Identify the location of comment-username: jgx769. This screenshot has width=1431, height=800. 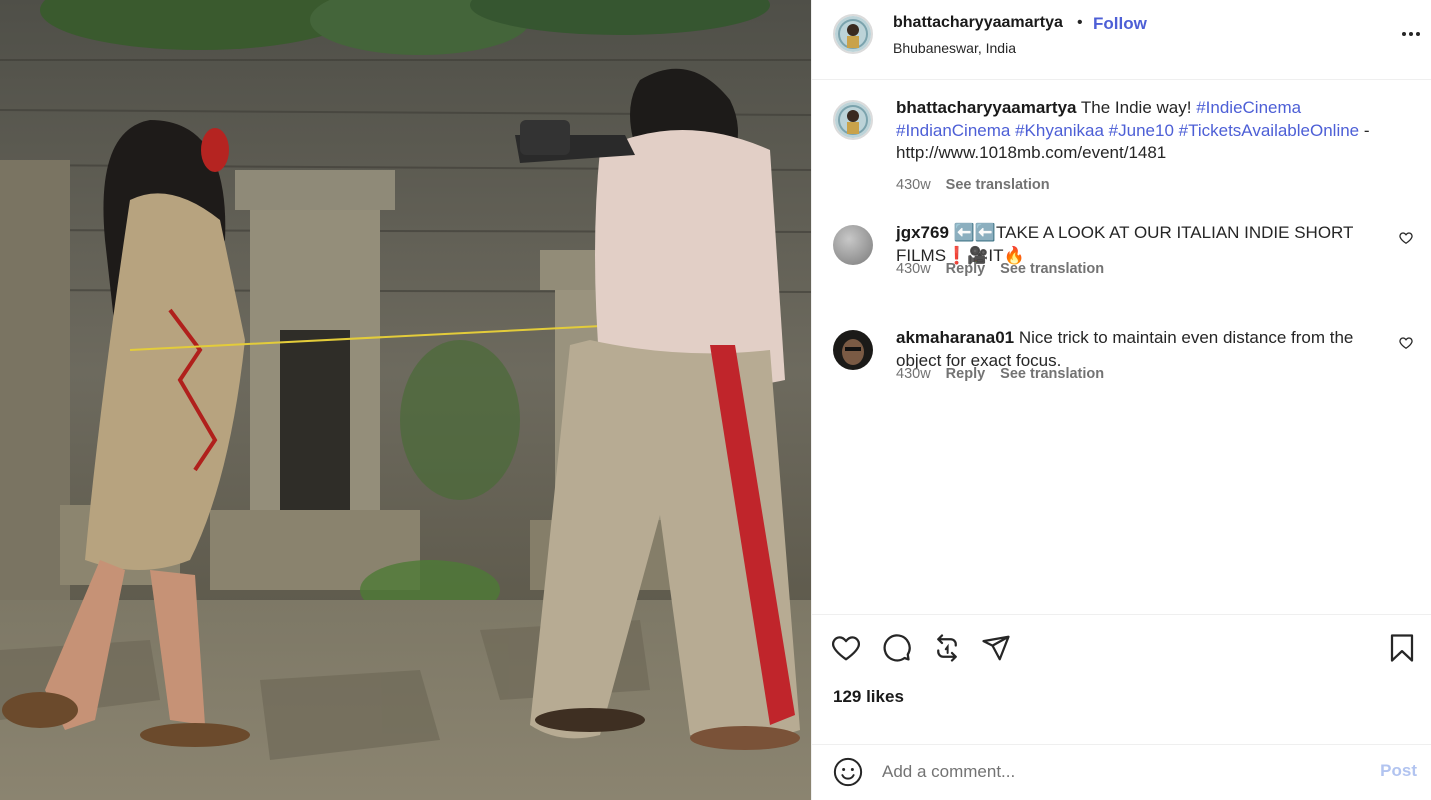
(922, 232).